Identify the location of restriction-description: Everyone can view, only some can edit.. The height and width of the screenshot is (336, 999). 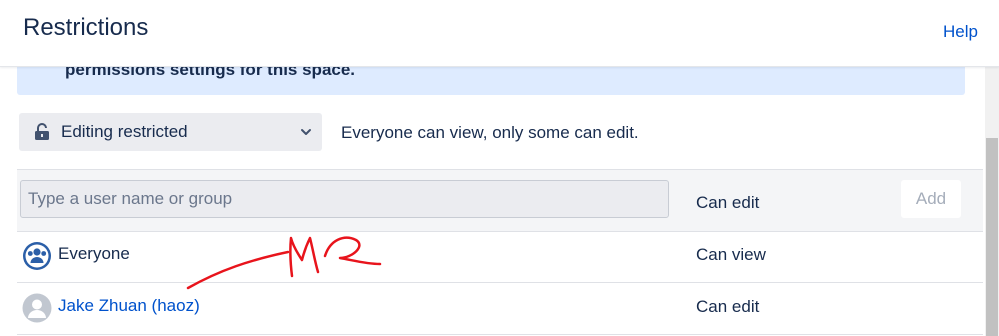
(490, 132).